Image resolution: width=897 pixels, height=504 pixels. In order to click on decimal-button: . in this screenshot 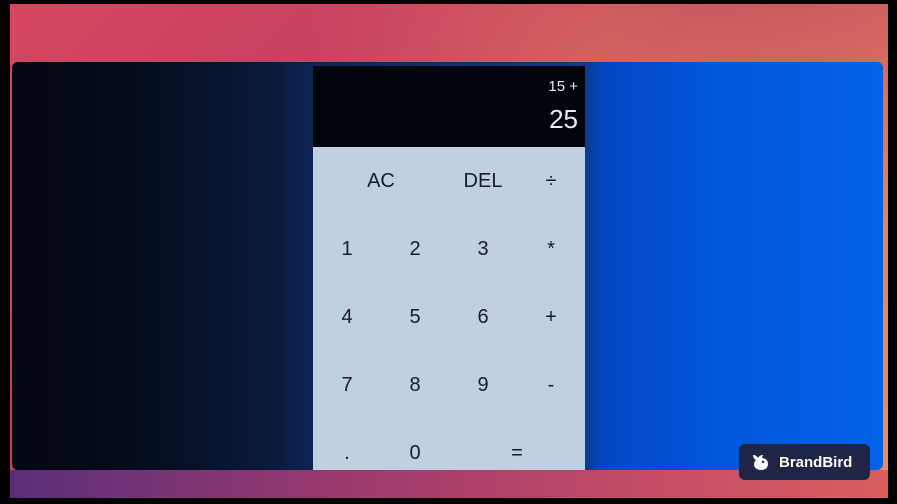, I will do `click(347, 444)`.